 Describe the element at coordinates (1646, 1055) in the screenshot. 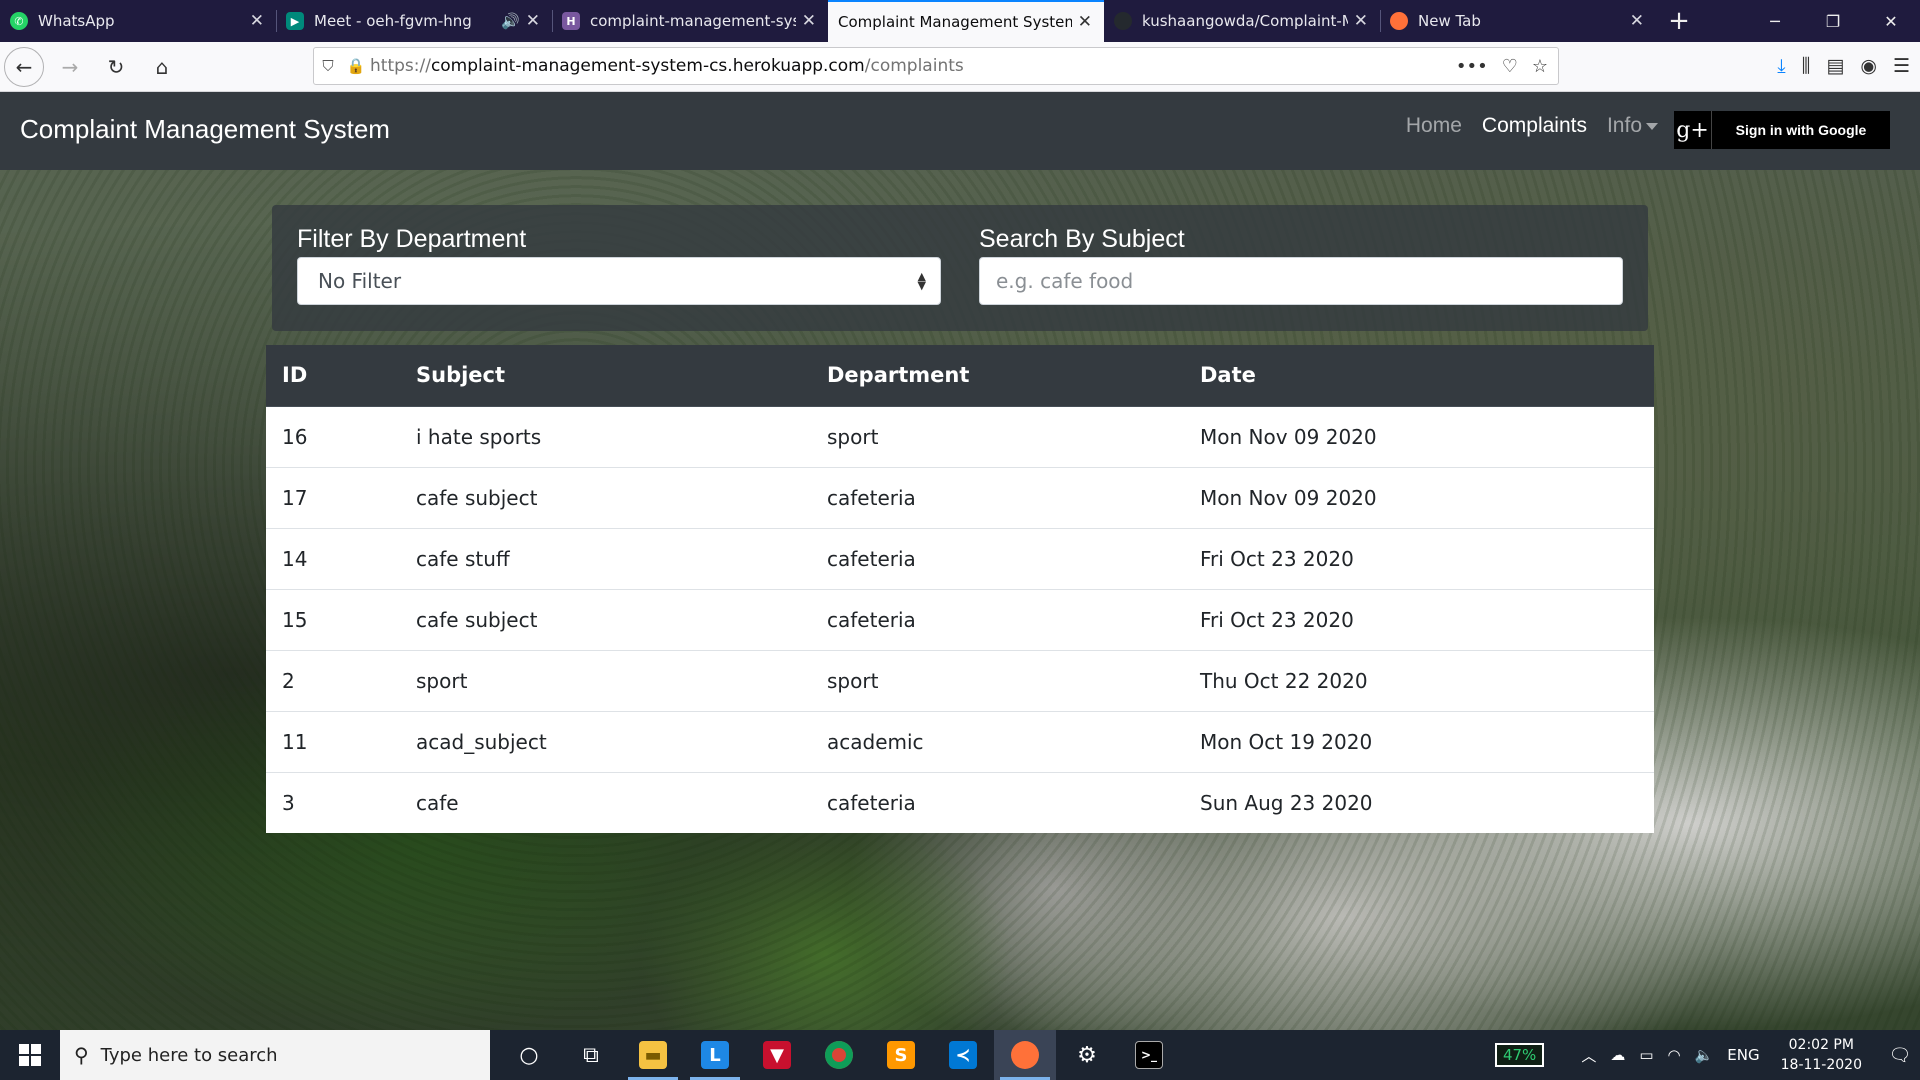

I see `battery-icon: ▭` at that location.